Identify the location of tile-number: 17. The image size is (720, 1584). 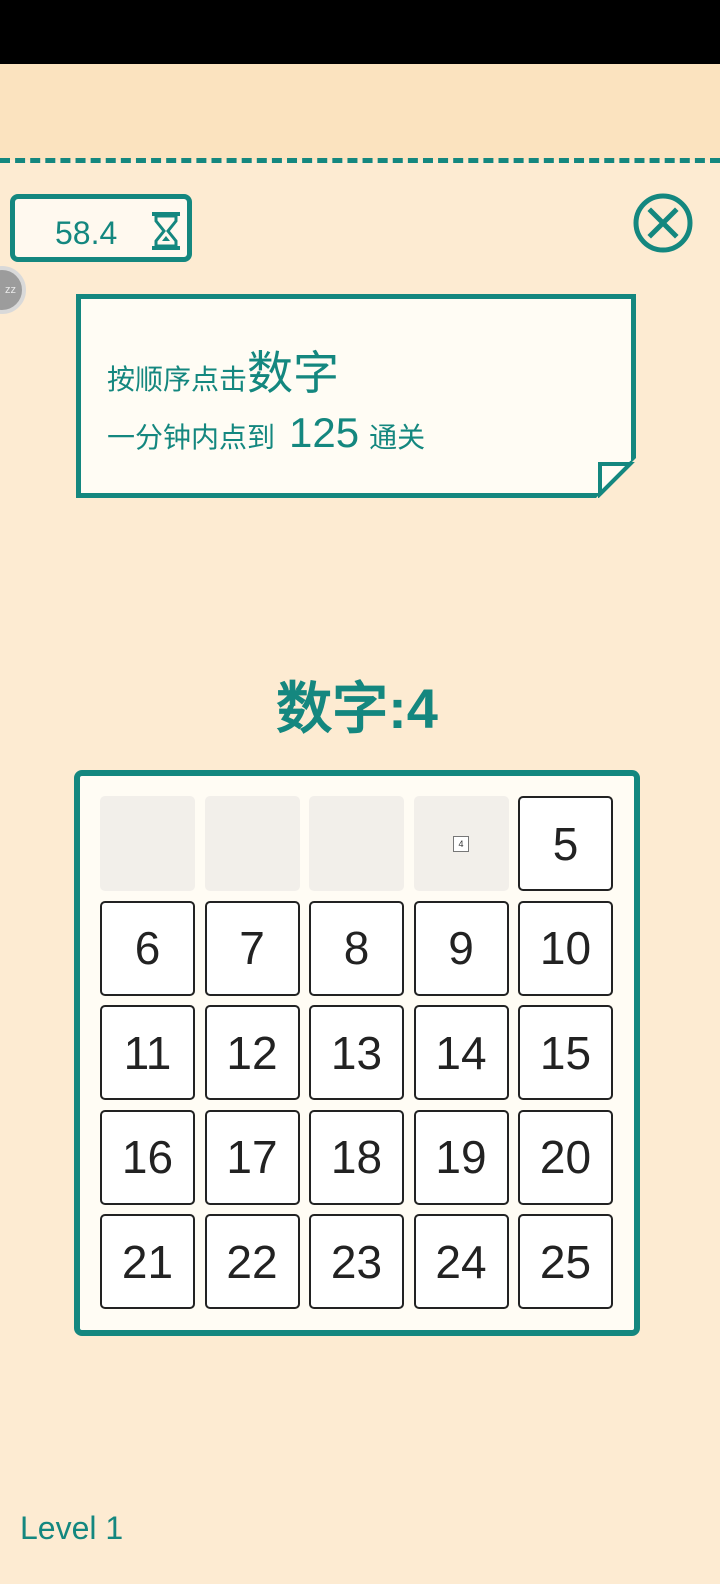
(252, 1157).